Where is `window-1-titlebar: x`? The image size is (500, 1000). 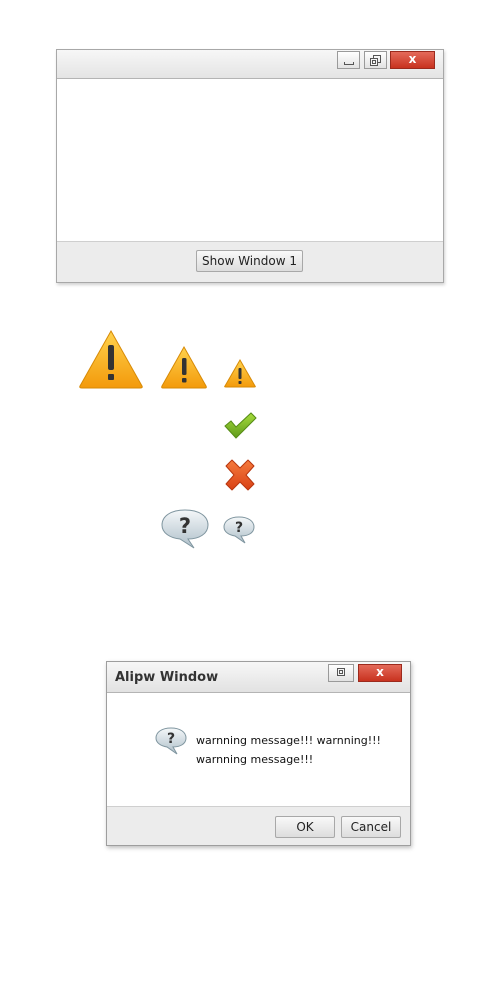 window-1-titlebar: x is located at coordinates (250, 64).